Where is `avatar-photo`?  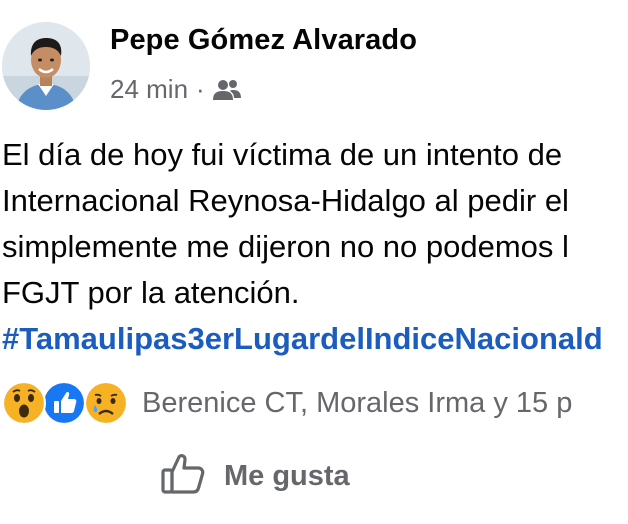 avatar-photo is located at coordinates (46, 66).